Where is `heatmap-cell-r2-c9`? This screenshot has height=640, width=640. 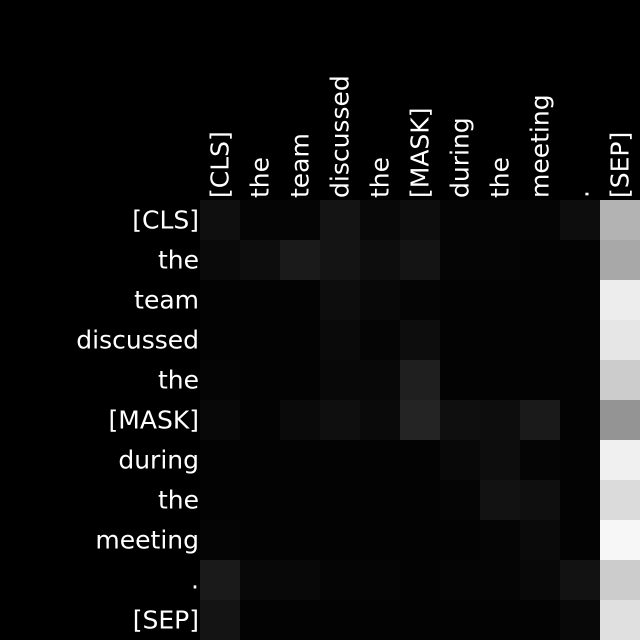
heatmap-cell-r2-c9 is located at coordinates (580, 300).